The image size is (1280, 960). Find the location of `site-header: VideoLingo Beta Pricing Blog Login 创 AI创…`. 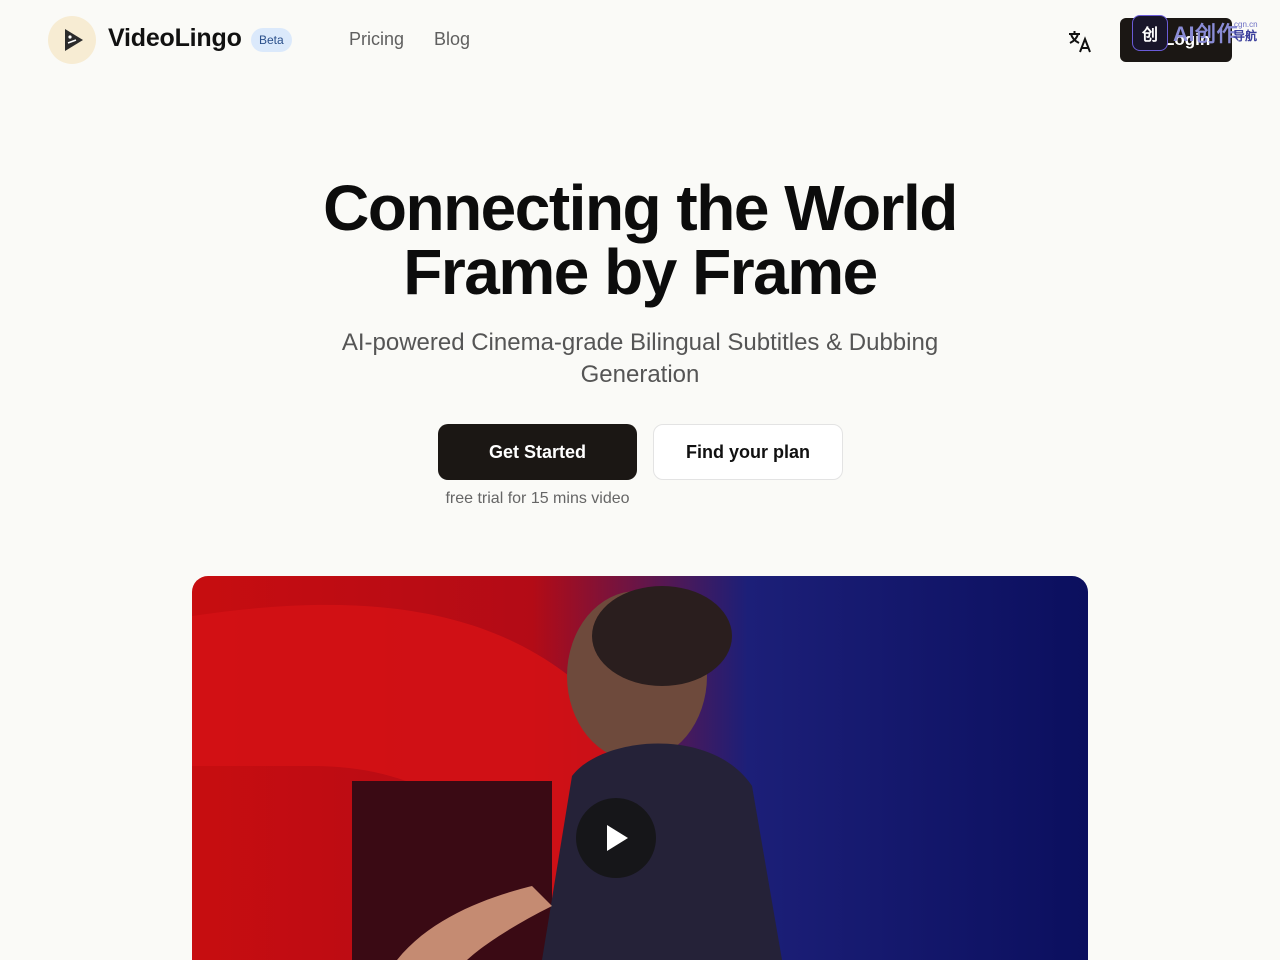

site-header: VideoLingo Beta Pricing Blog Login 创 AI创… is located at coordinates (640, 40).